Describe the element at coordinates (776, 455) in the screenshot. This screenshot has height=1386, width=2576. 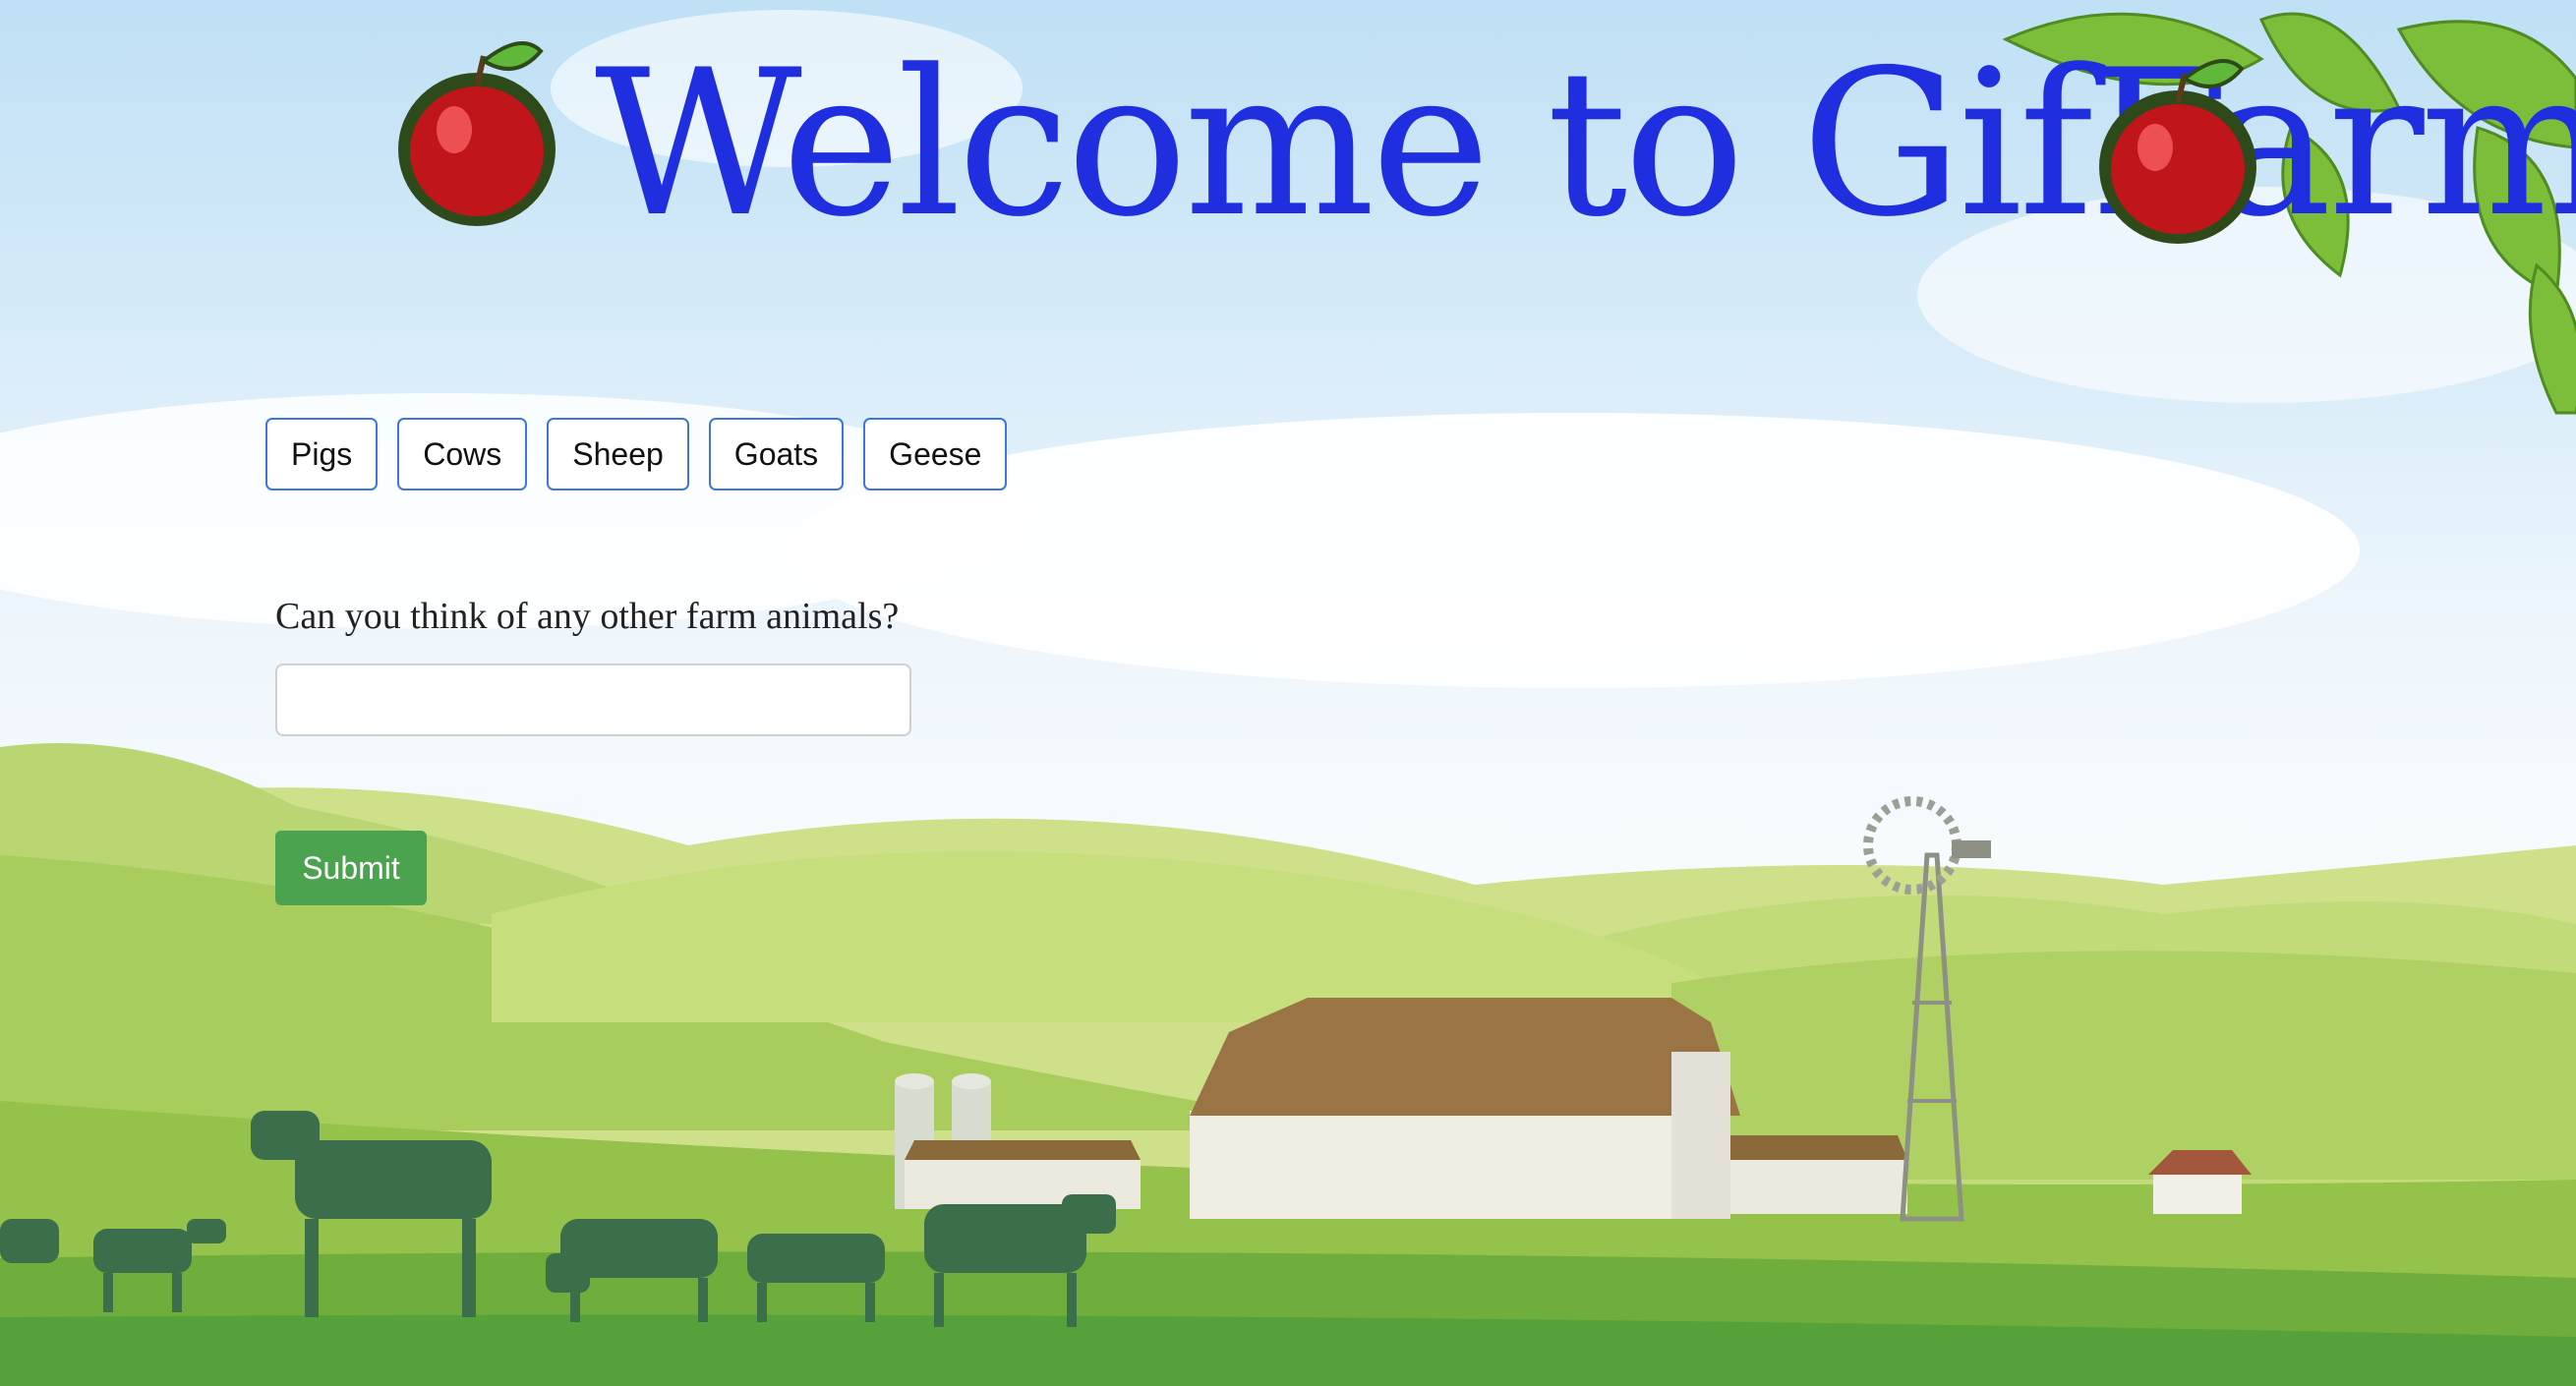
I see `goats-button: Goats` at that location.